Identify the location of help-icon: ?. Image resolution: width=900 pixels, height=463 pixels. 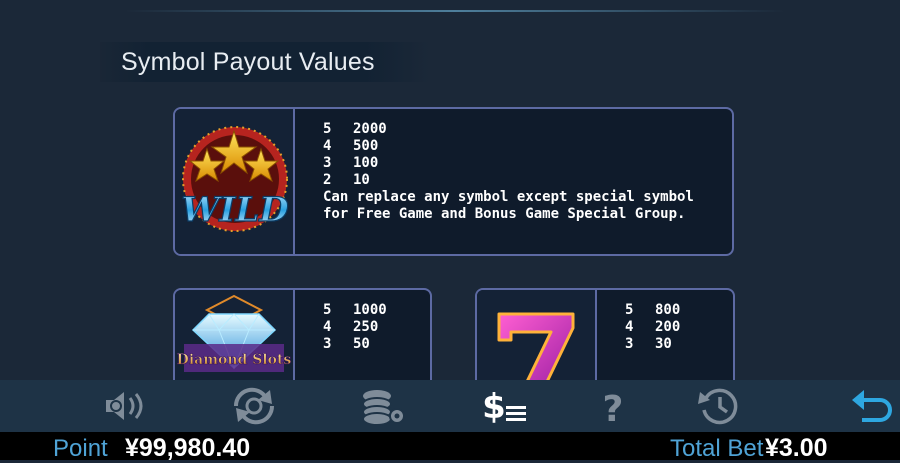
(613, 408).